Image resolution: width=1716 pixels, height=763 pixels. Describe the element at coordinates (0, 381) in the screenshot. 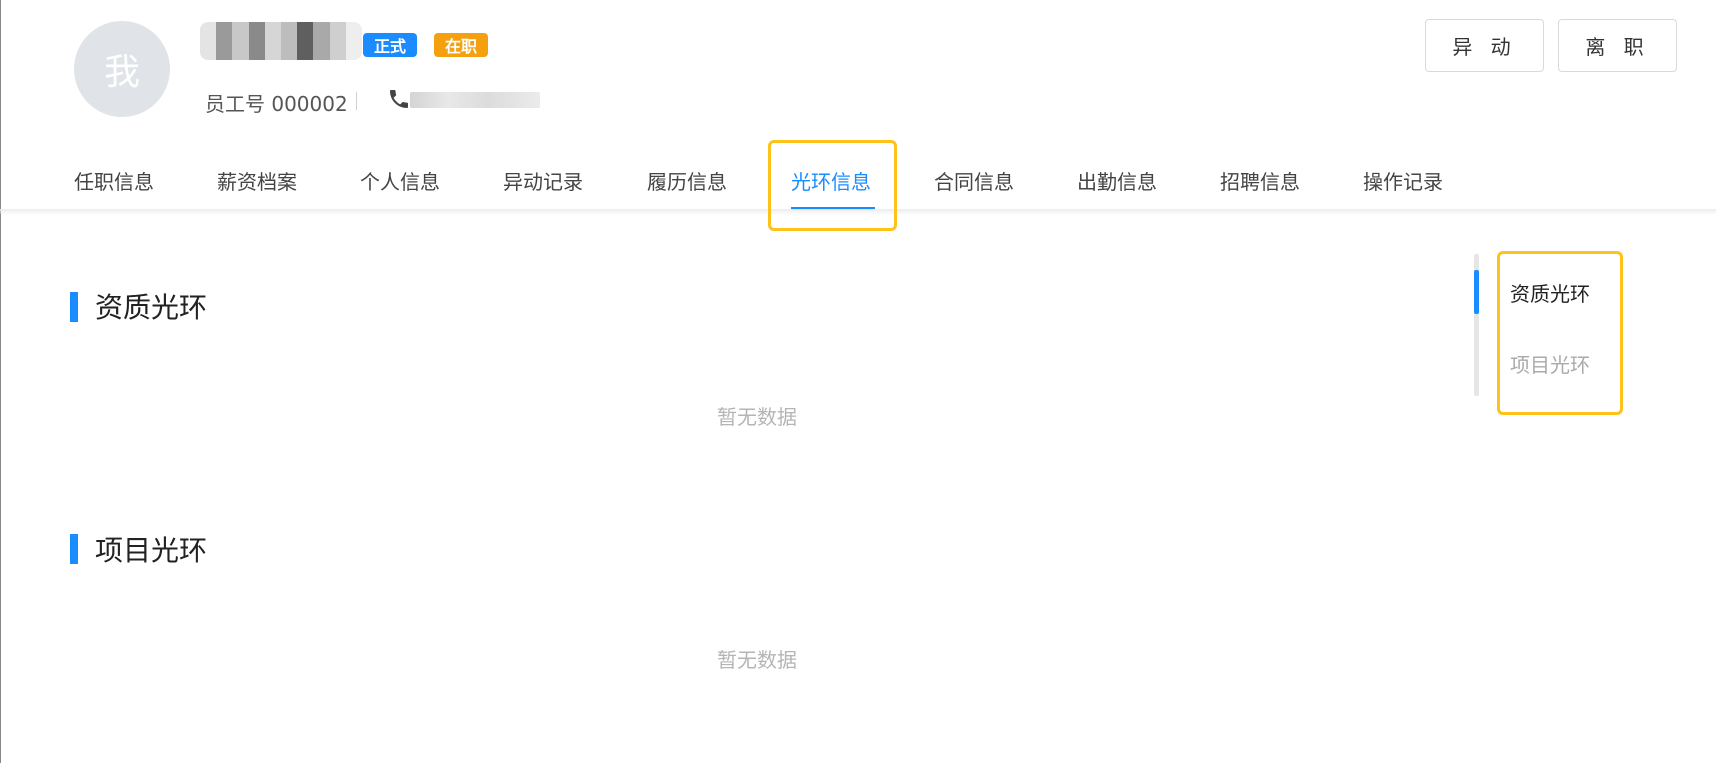

I see `window-edge` at that location.